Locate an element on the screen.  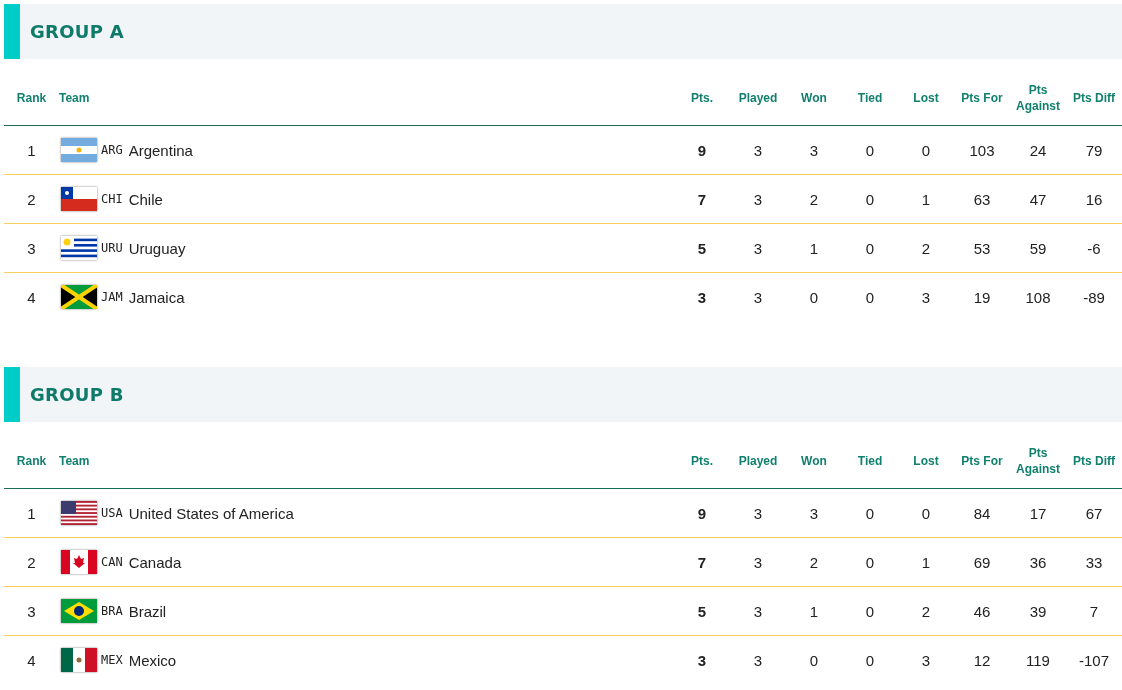
team-code: MEX is located at coordinates (112, 660).